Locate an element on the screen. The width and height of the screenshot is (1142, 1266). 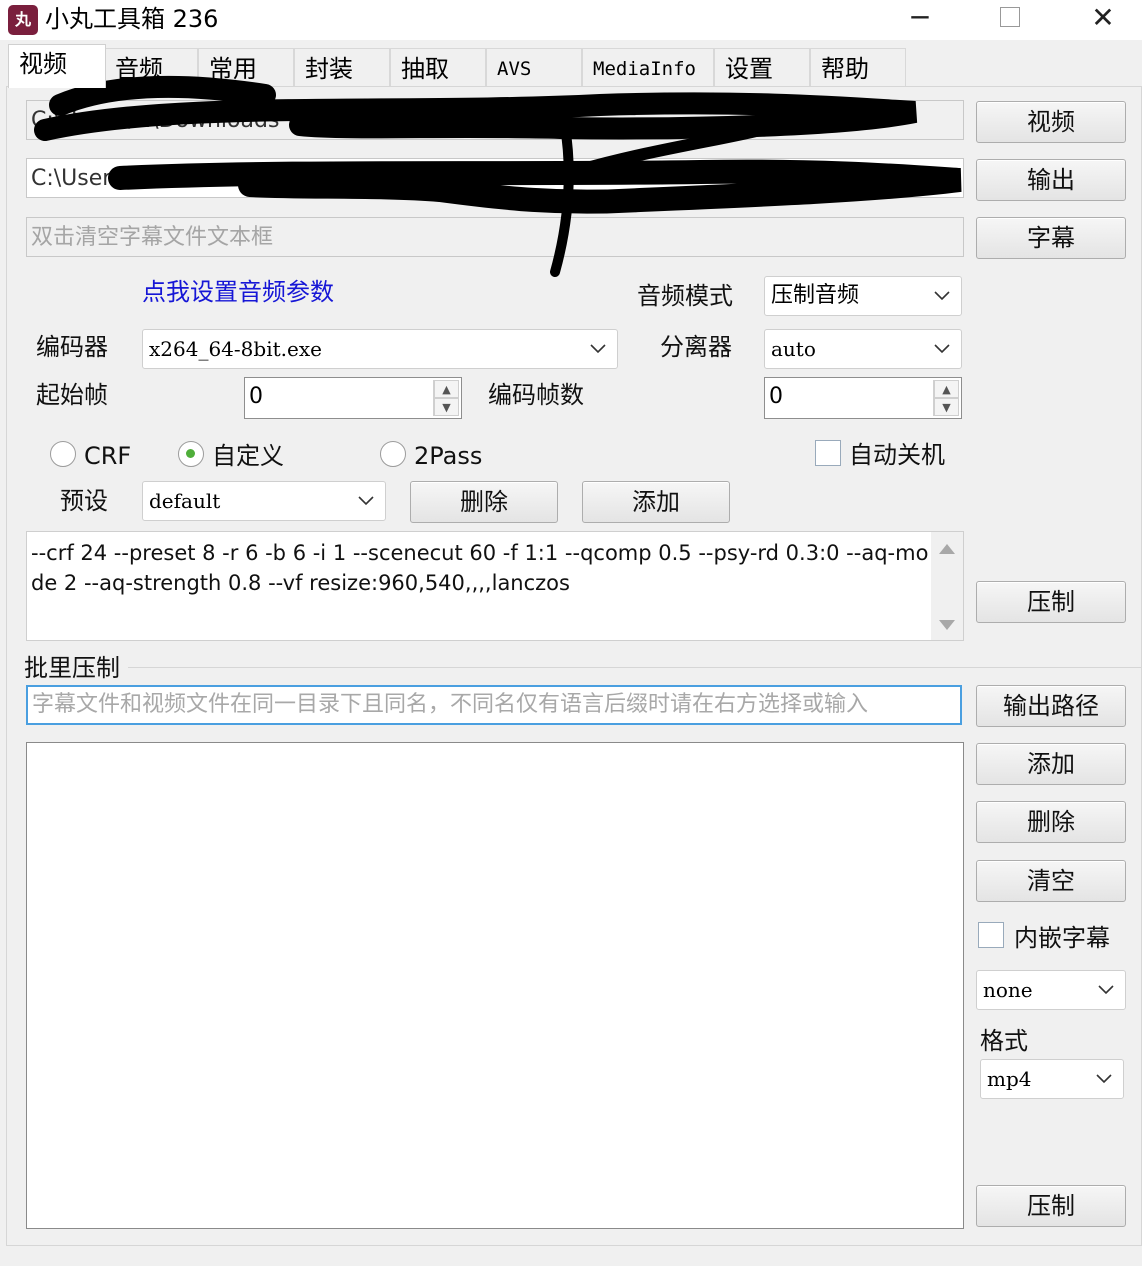
minimize-button: ─ is located at coordinates (920, 18).